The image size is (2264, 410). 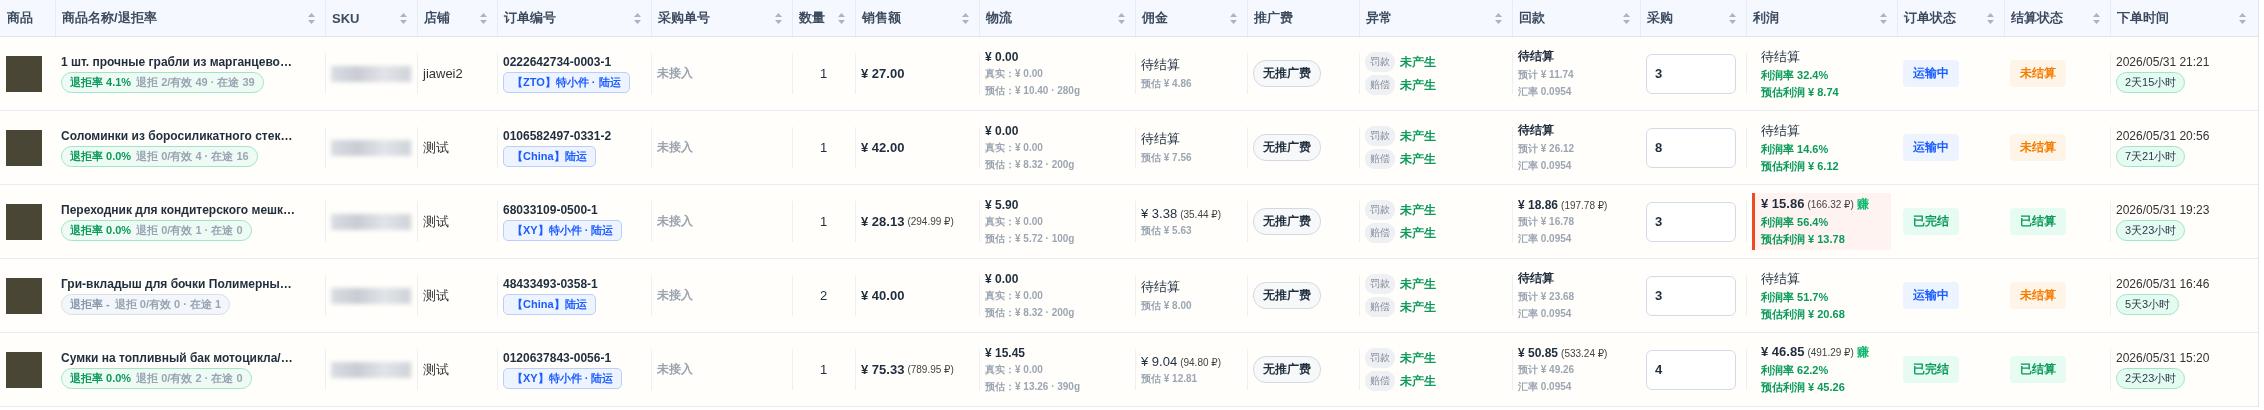 What do you see at coordinates (443, 73) in the screenshot?
I see `store-name: jiawei2` at bounding box center [443, 73].